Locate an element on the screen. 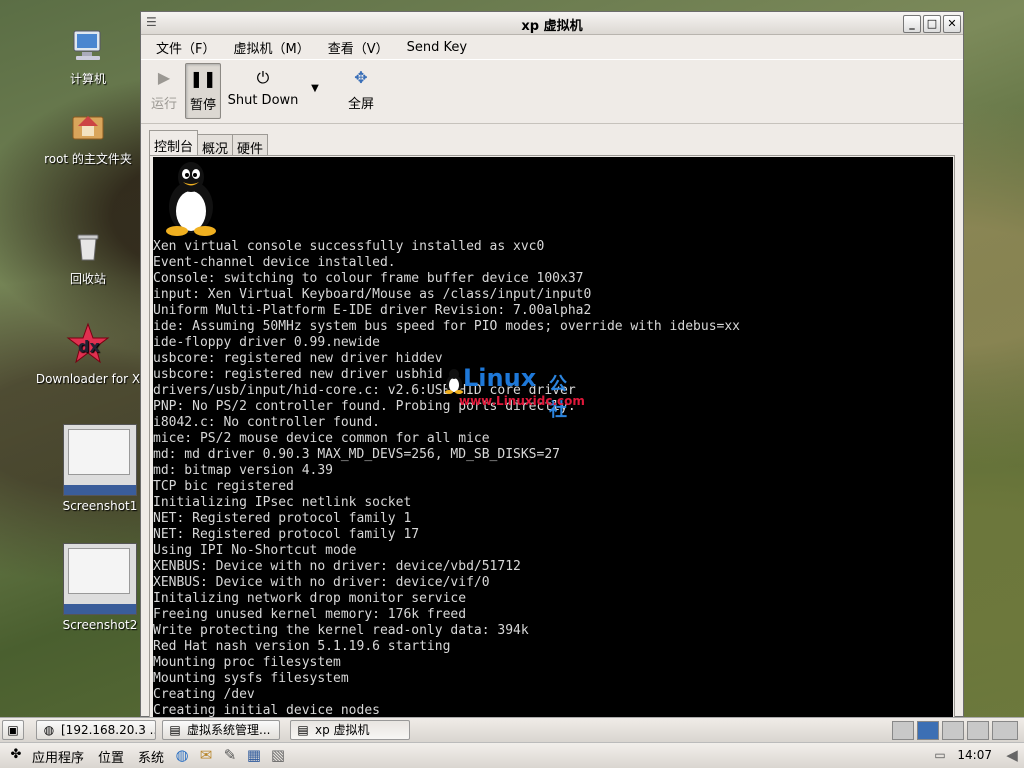 The height and width of the screenshot is (768, 1024). maximize-button: □ is located at coordinates (932, 24).